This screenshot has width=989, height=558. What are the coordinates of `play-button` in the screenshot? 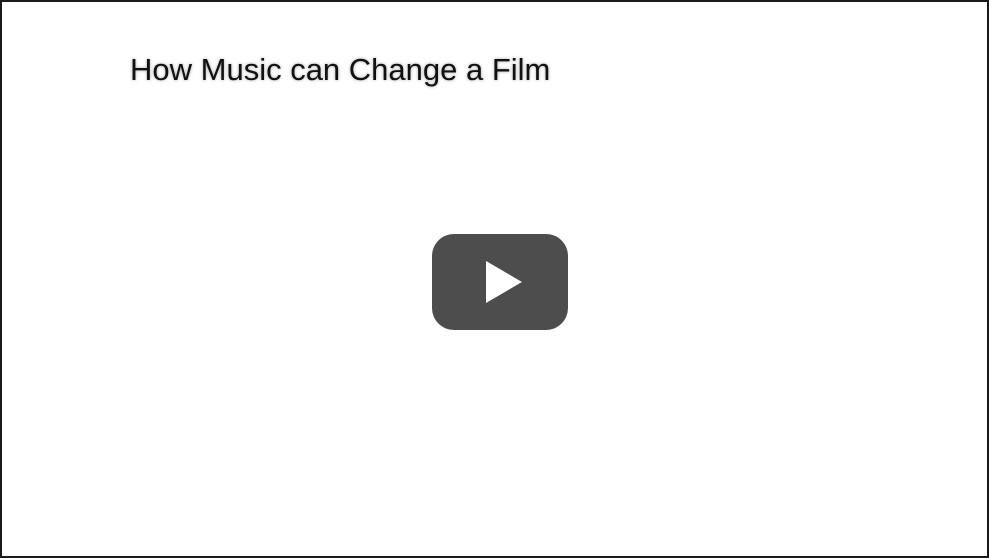 It's located at (500, 282).